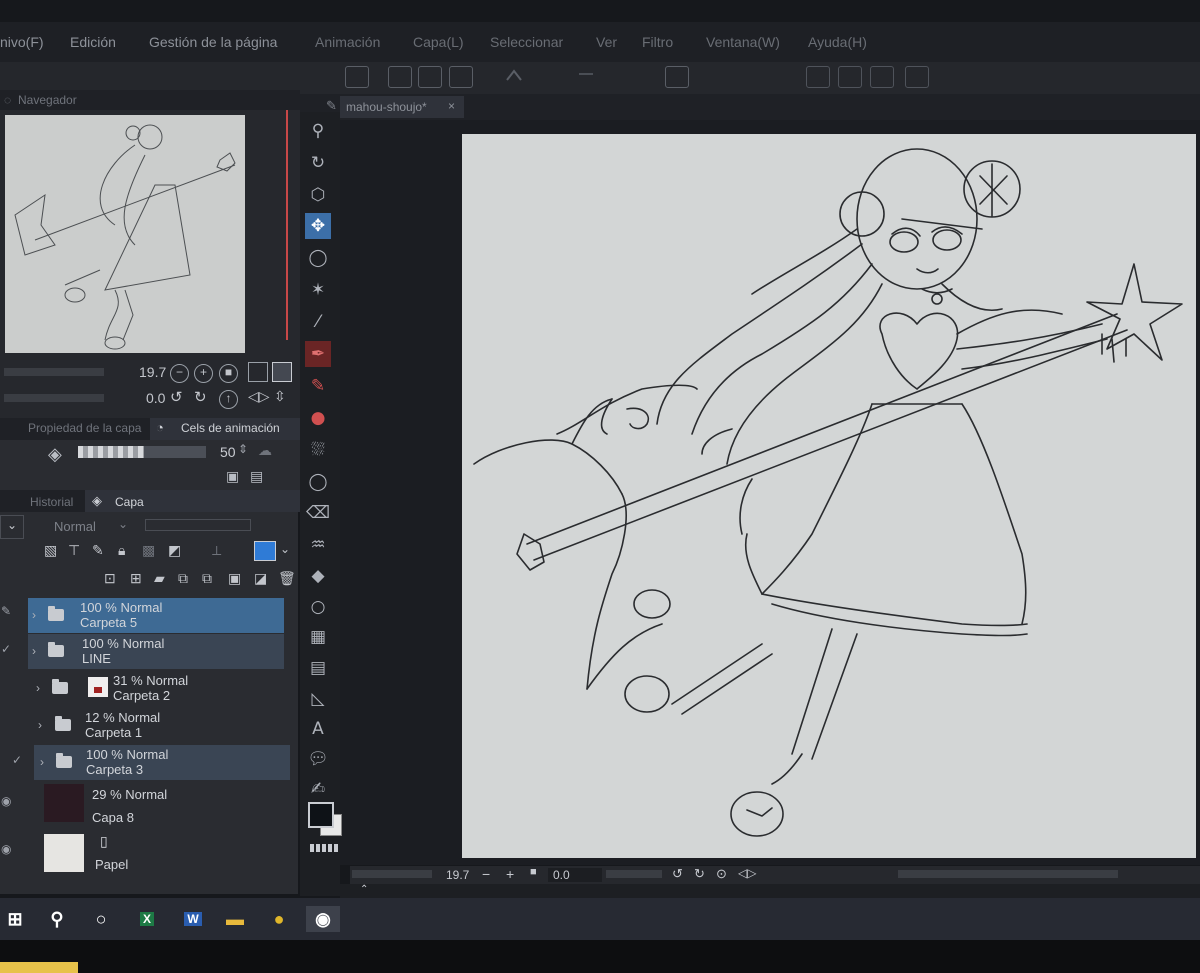 This screenshot has width=1200, height=973. I want to click on tab-animation-cels: Cels de animación, so click(230, 428).